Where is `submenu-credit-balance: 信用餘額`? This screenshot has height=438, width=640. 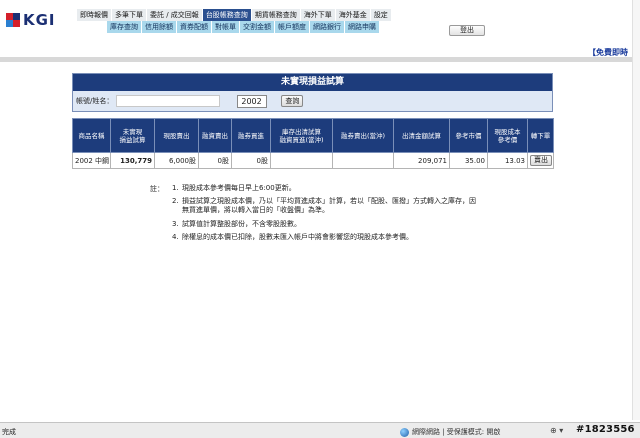
submenu-credit-balance: 信用餘額 is located at coordinates (159, 27).